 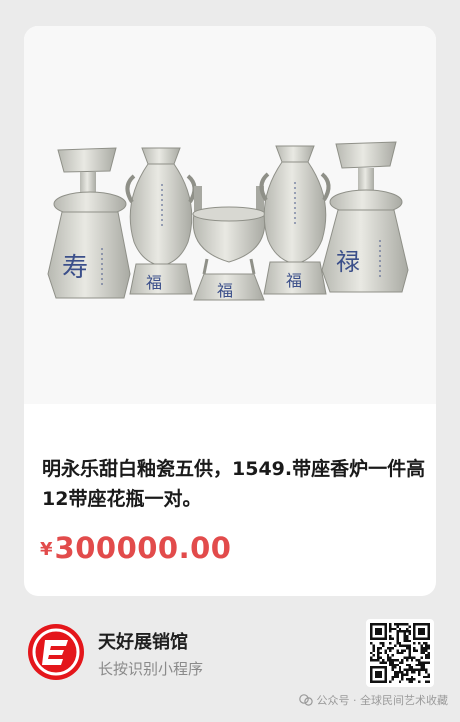 What do you see at coordinates (46, 549) in the screenshot?
I see `currency-symbol: ¥` at bounding box center [46, 549].